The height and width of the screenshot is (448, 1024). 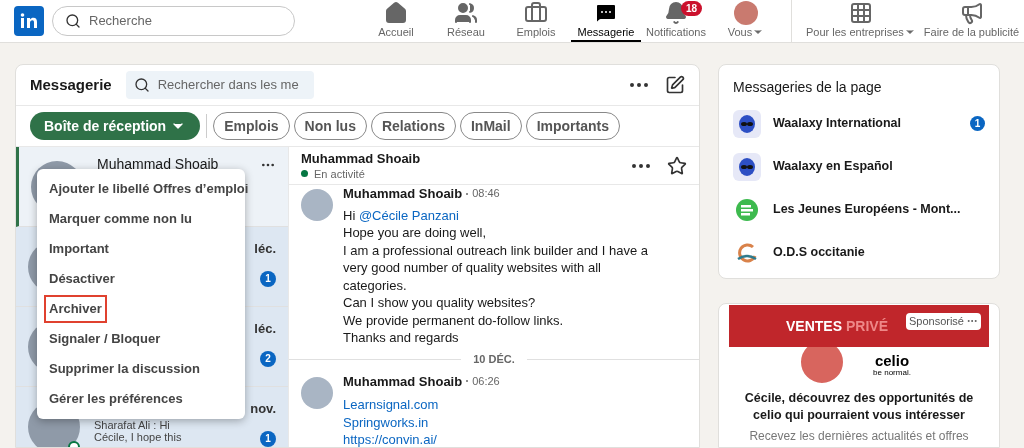 I want to click on thread-contact-name: Muhammad Shoaib, so click(x=361, y=158).